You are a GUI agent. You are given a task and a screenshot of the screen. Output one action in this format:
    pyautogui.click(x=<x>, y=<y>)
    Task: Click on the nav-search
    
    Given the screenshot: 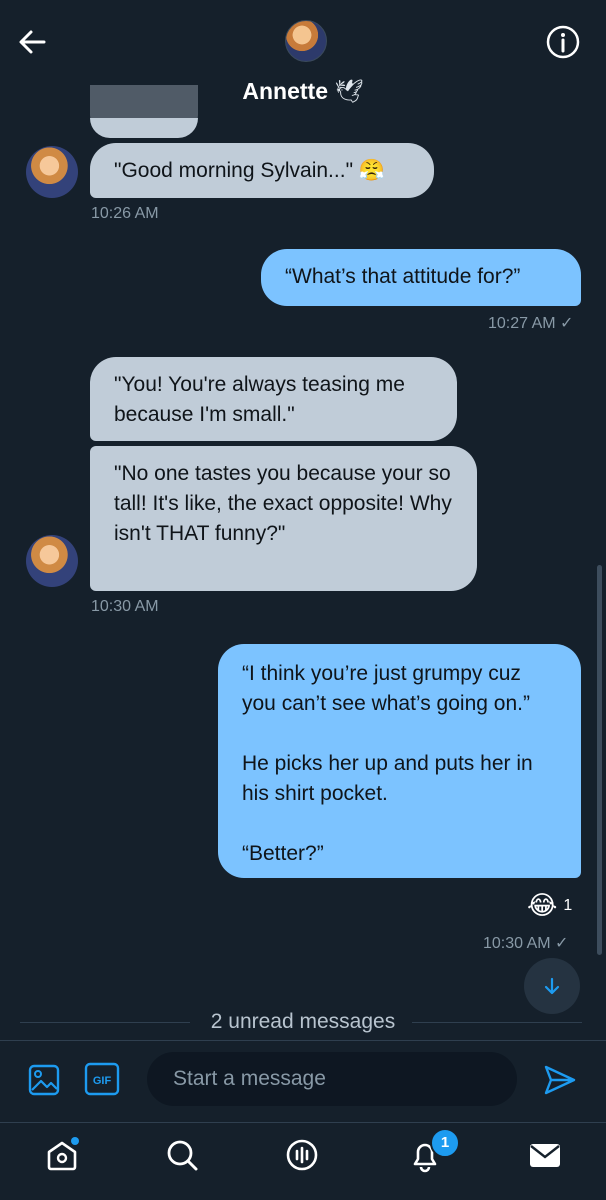 What is the action you would take?
    pyautogui.click(x=182, y=1155)
    